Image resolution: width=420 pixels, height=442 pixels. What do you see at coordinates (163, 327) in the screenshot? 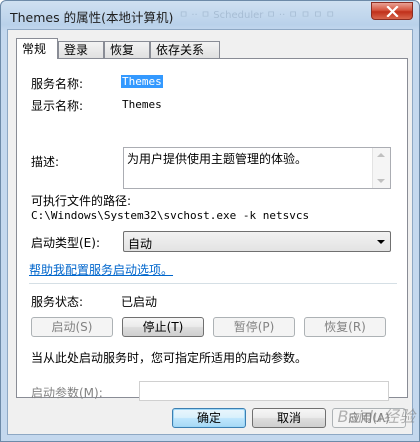
I see `stop-service-button: 停止(T)` at bounding box center [163, 327].